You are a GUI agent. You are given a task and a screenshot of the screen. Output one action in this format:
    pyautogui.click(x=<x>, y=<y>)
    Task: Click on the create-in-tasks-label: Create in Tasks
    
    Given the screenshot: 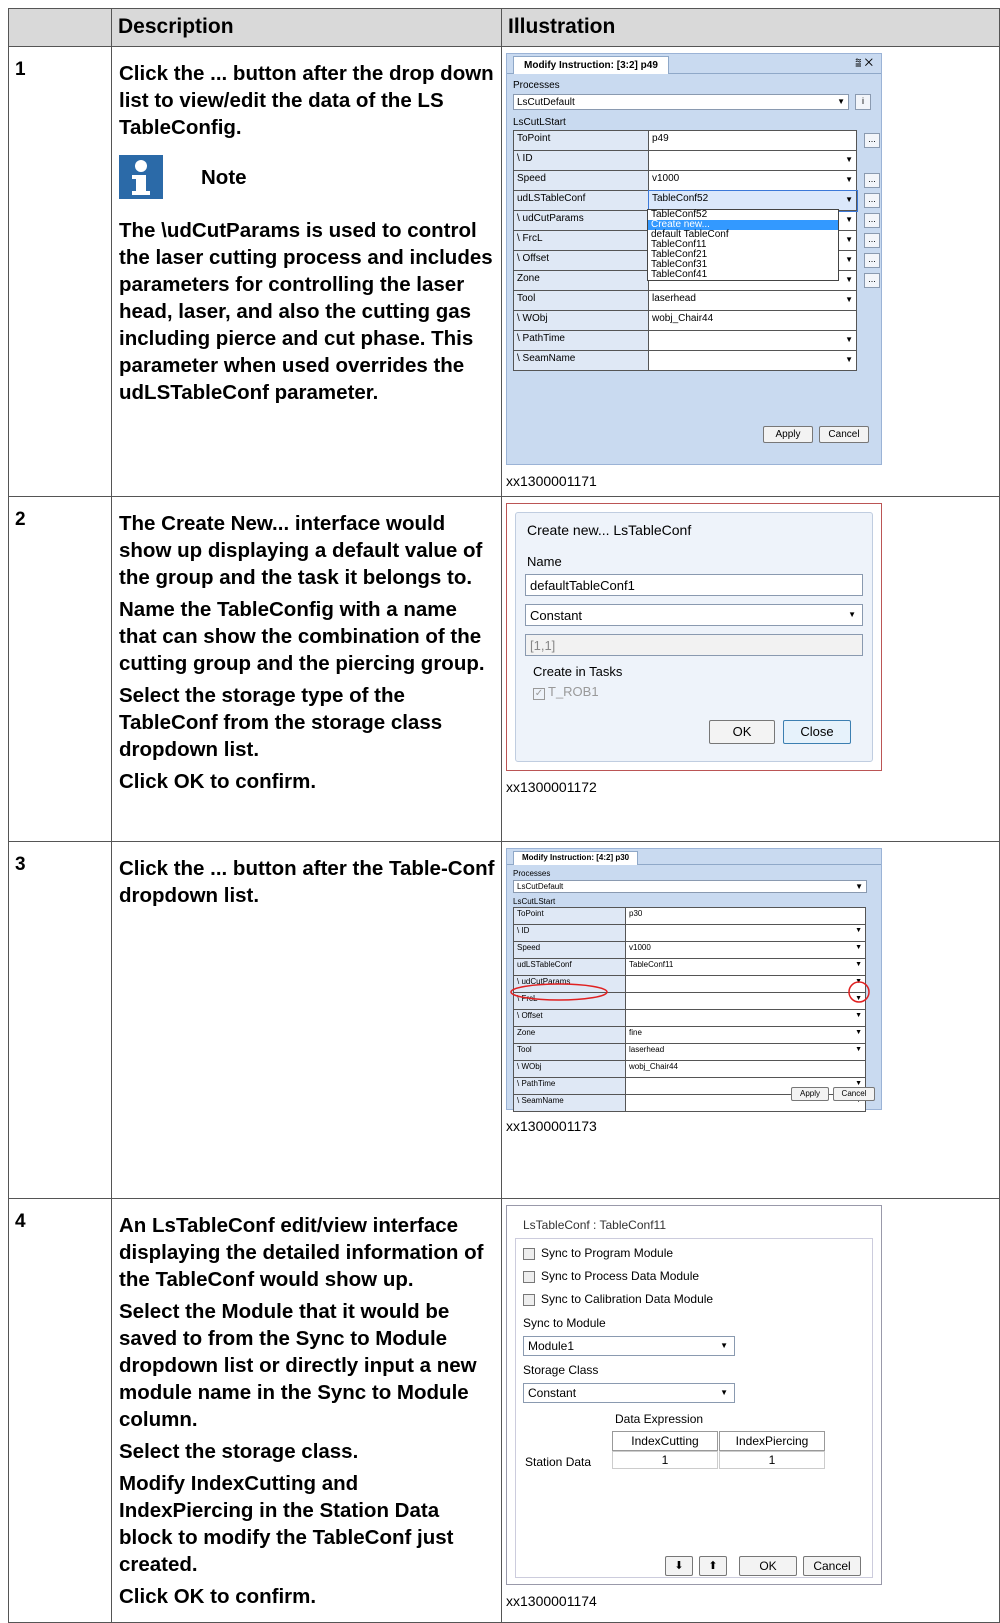 What is the action you would take?
    pyautogui.click(x=578, y=671)
    